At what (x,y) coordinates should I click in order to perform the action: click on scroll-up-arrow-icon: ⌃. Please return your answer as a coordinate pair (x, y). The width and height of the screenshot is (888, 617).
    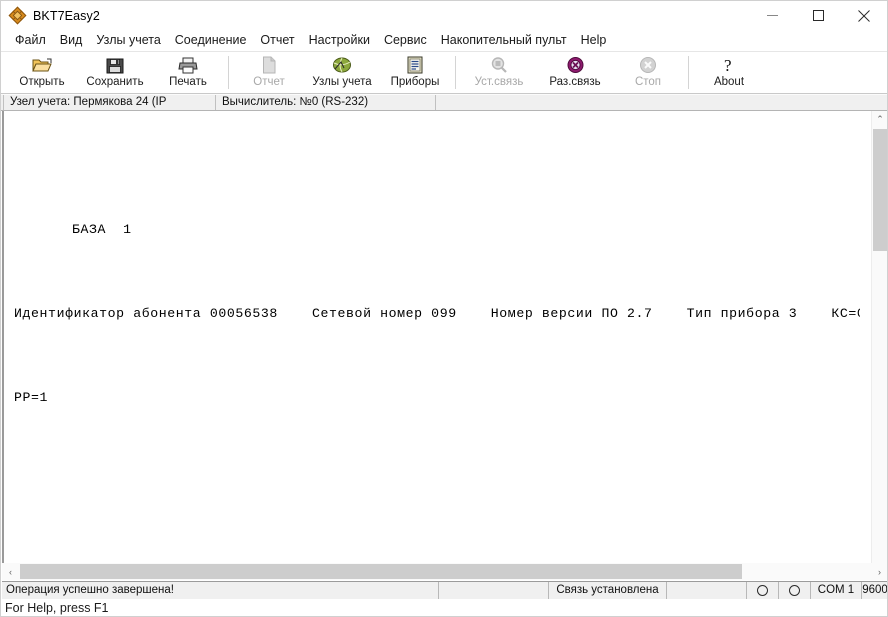
    Looking at the image, I should click on (879, 119).